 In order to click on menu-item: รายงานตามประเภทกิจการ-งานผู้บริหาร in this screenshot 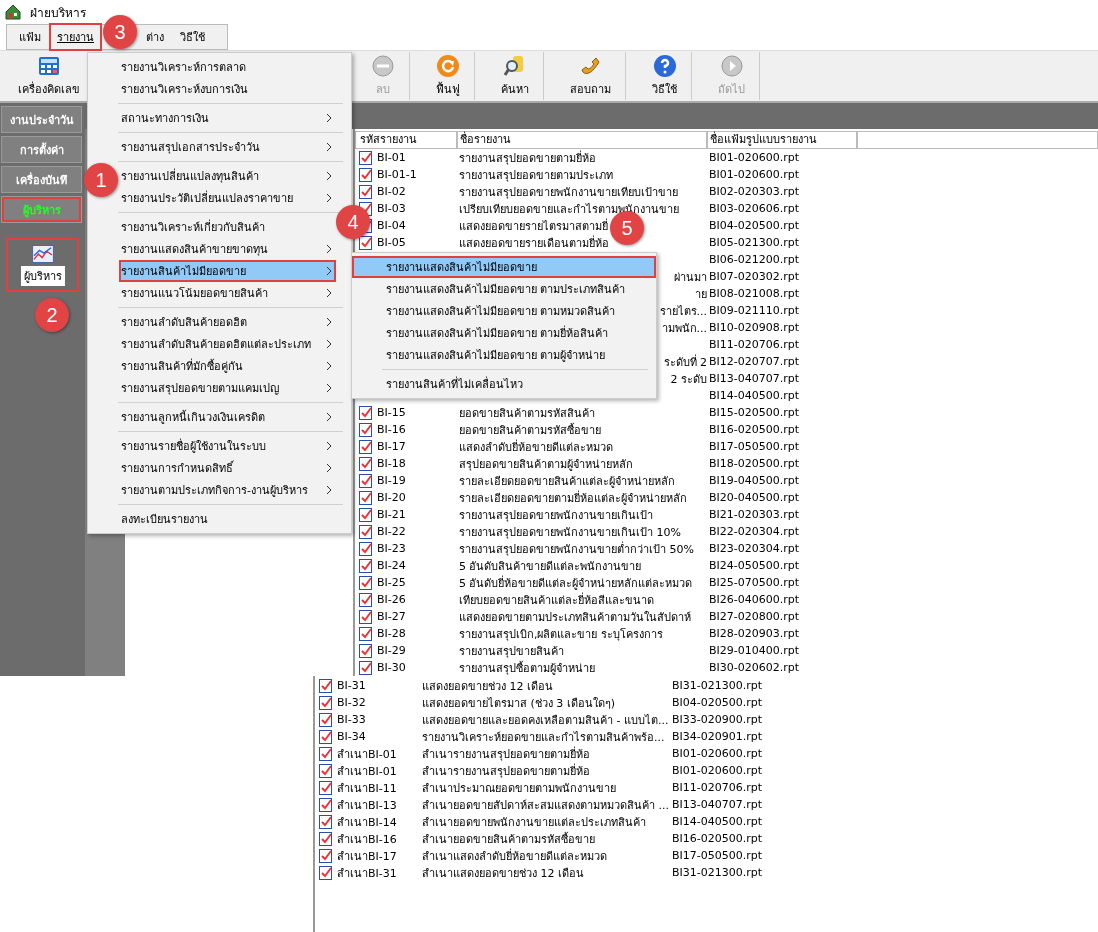, I will do `click(227, 490)`.